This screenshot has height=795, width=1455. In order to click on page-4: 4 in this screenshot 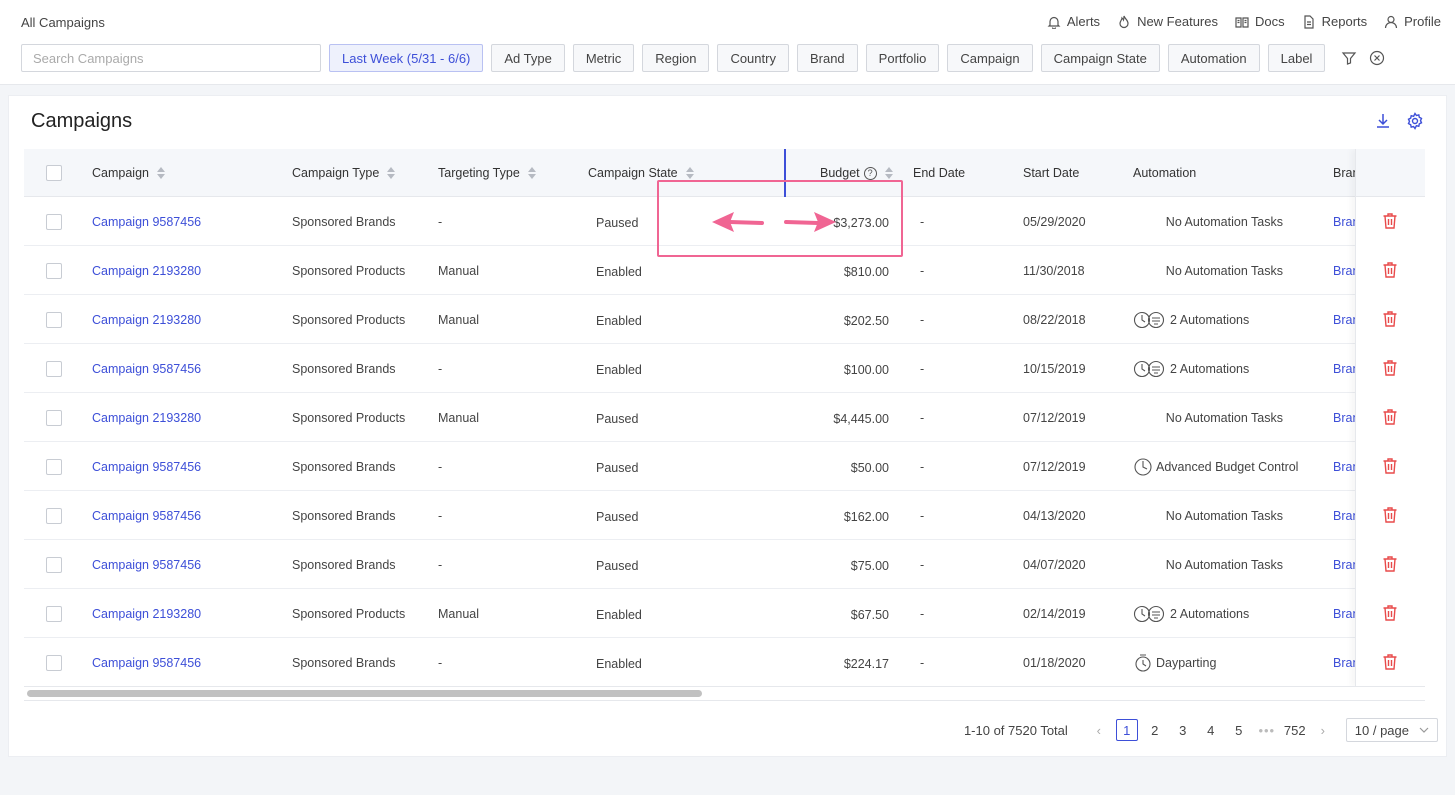, I will do `click(1211, 730)`.